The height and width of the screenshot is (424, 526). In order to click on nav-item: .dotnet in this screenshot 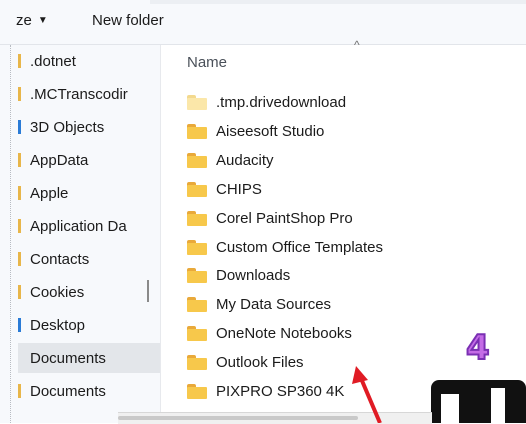, I will do `click(89, 61)`.